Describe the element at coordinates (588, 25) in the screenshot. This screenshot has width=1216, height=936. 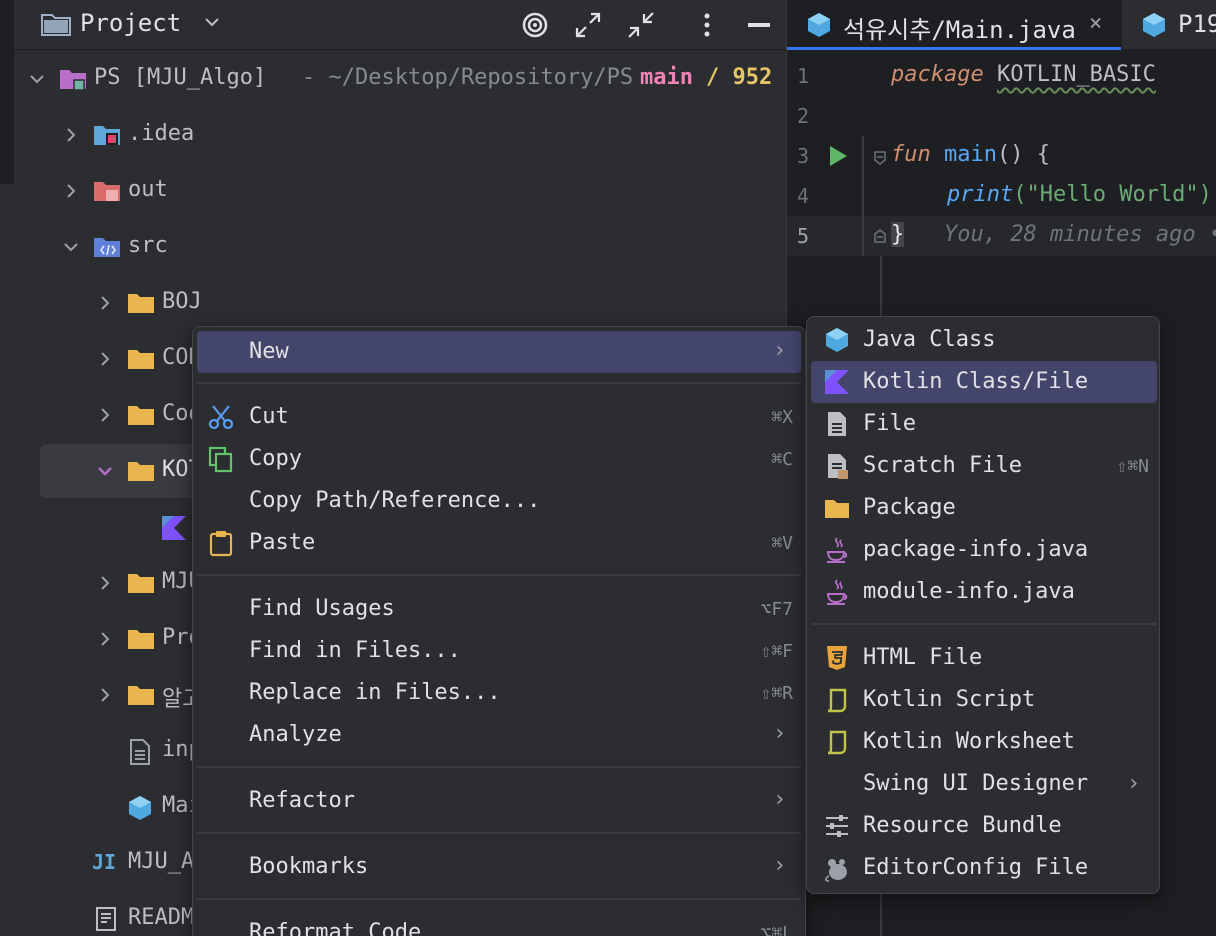
I see `expand-all-icon` at that location.